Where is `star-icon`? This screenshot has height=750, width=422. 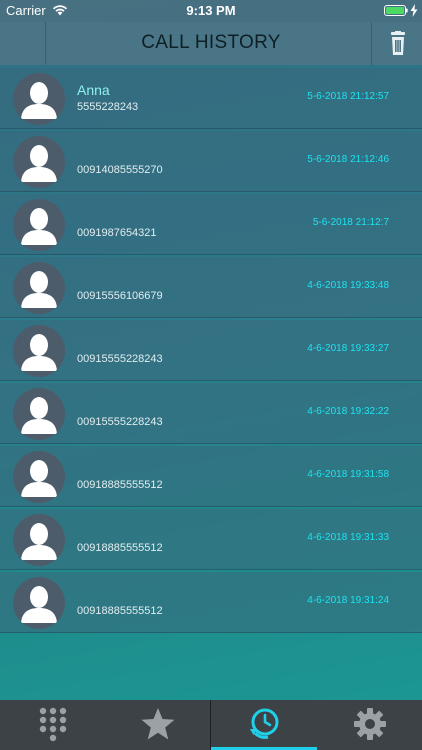 star-icon is located at coordinates (157, 724).